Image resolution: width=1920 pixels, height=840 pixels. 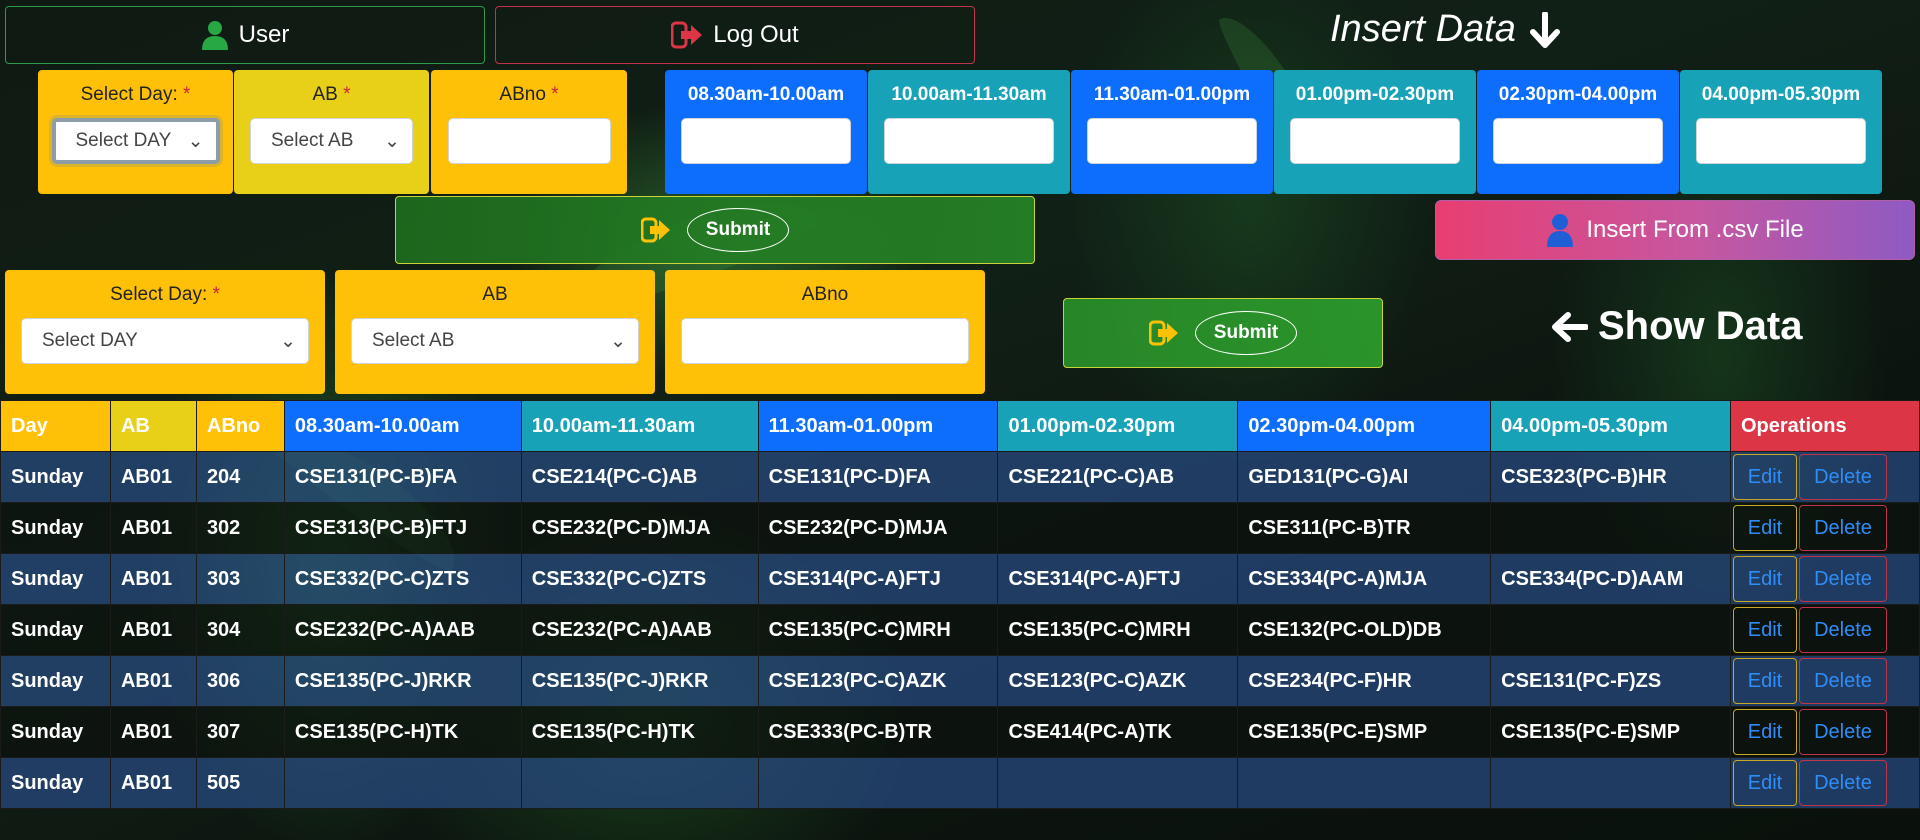 I want to click on slot-1-label: 08.30am-10.00am, so click(x=766, y=94).